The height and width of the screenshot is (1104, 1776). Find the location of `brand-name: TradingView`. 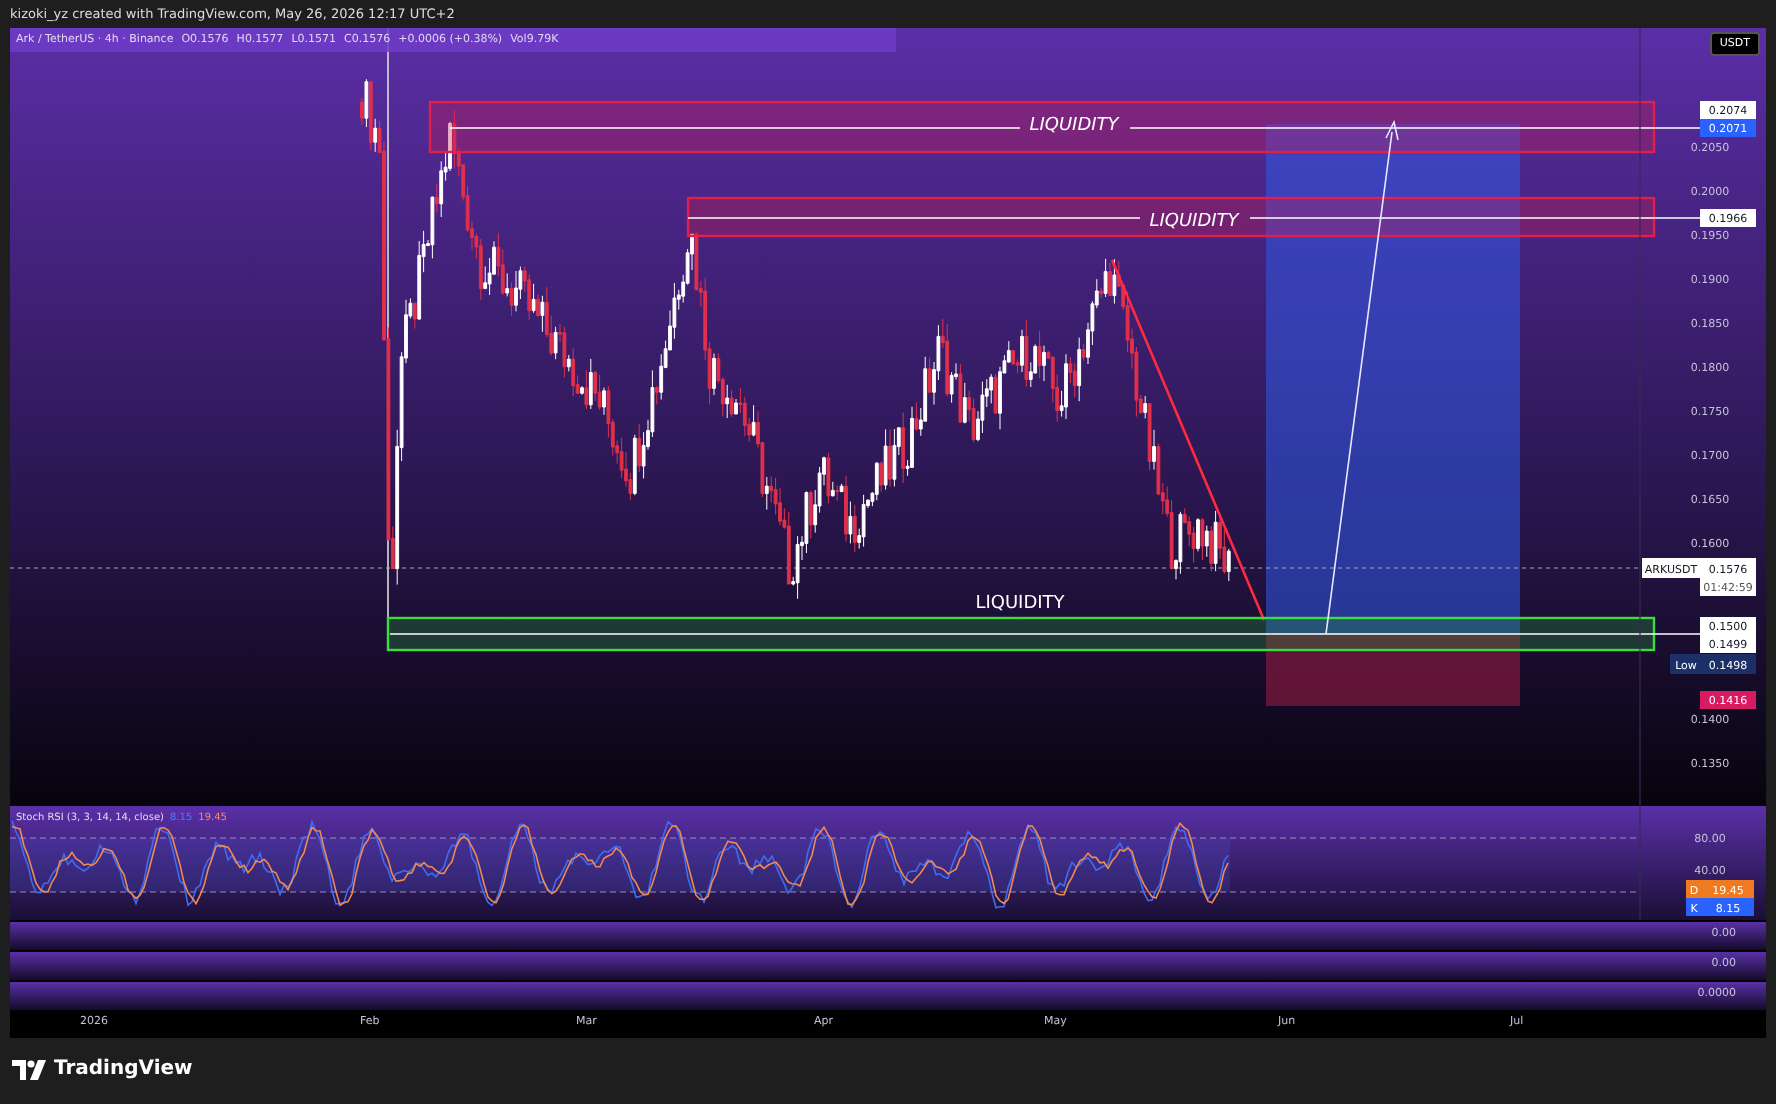

brand-name: TradingView is located at coordinates (123, 1069).